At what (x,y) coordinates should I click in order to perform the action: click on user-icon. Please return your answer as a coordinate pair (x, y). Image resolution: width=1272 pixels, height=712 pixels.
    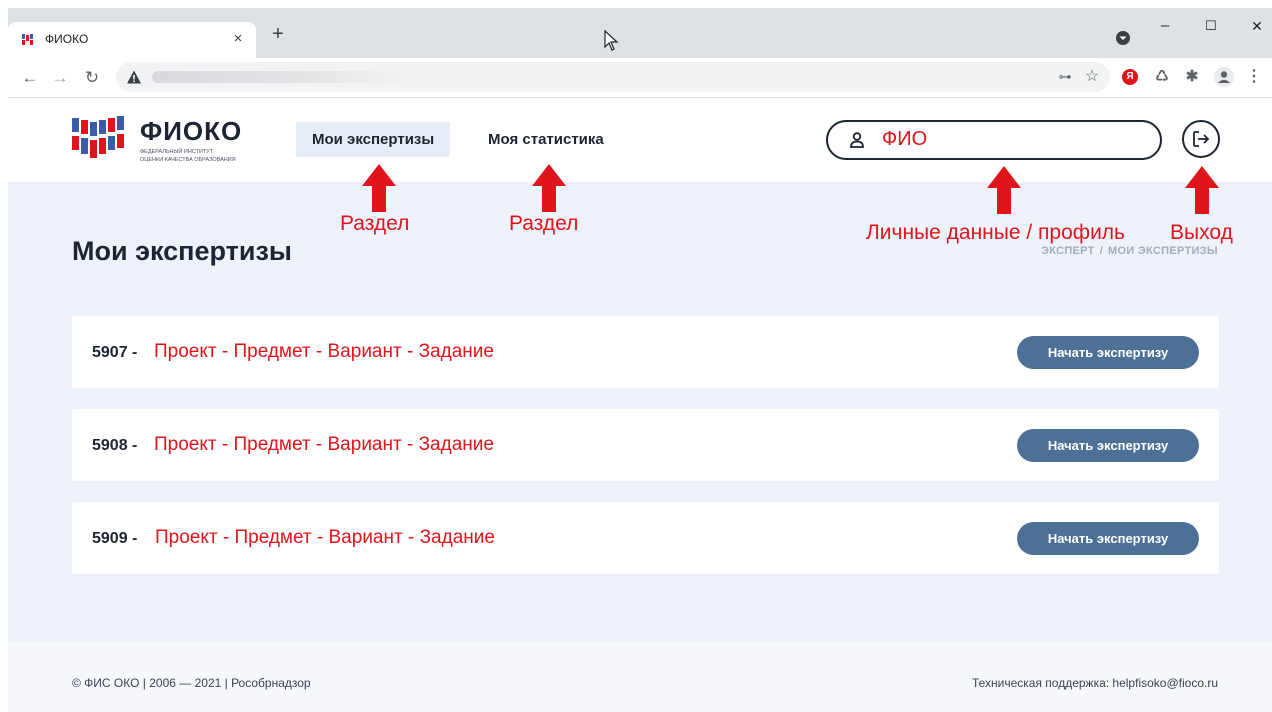
    Looking at the image, I should click on (857, 140).